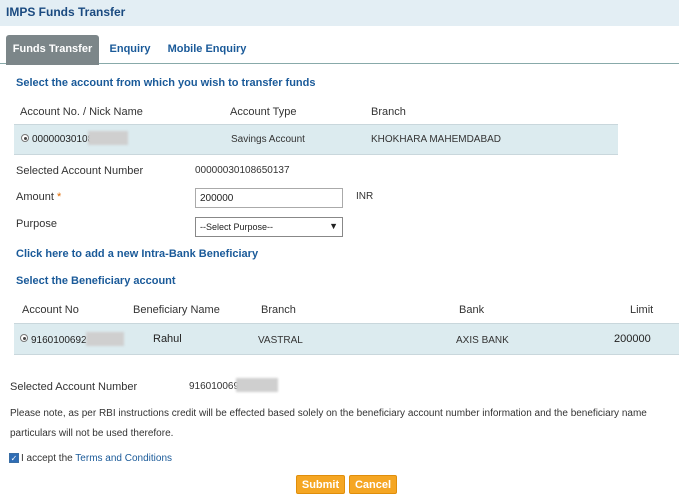 The image size is (679, 499). Describe the element at coordinates (25, 138) in the screenshot. I see `source-account-radio` at that location.